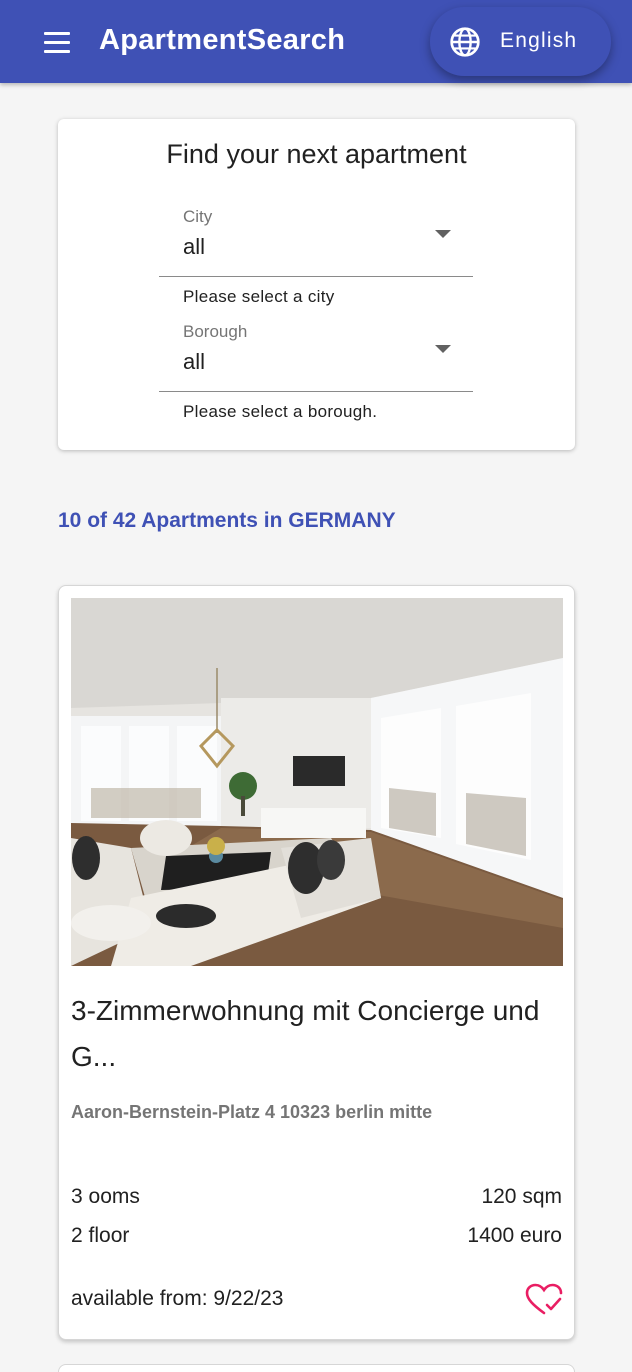 The width and height of the screenshot is (632, 1372). What do you see at coordinates (222, 40) in the screenshot?
I see `app-title: ApartmentSearch` at bounding box center [222, 40].